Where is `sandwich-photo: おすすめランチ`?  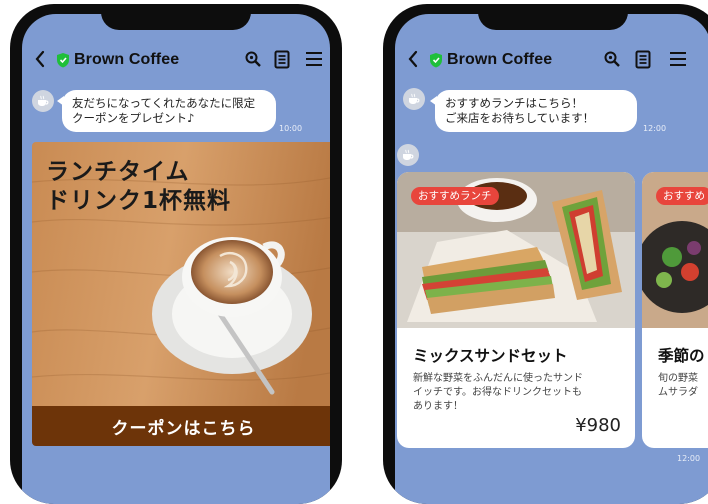 sandwich-photo: おすすめランチ is located at coordinates (516, 250).